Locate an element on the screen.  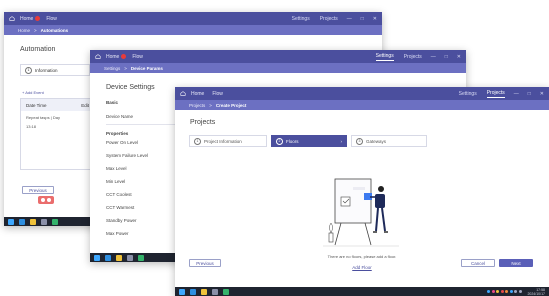
event-table: Date Time Edit Repeat tasps | Day 13:18 is located at coordinates (57, 134).